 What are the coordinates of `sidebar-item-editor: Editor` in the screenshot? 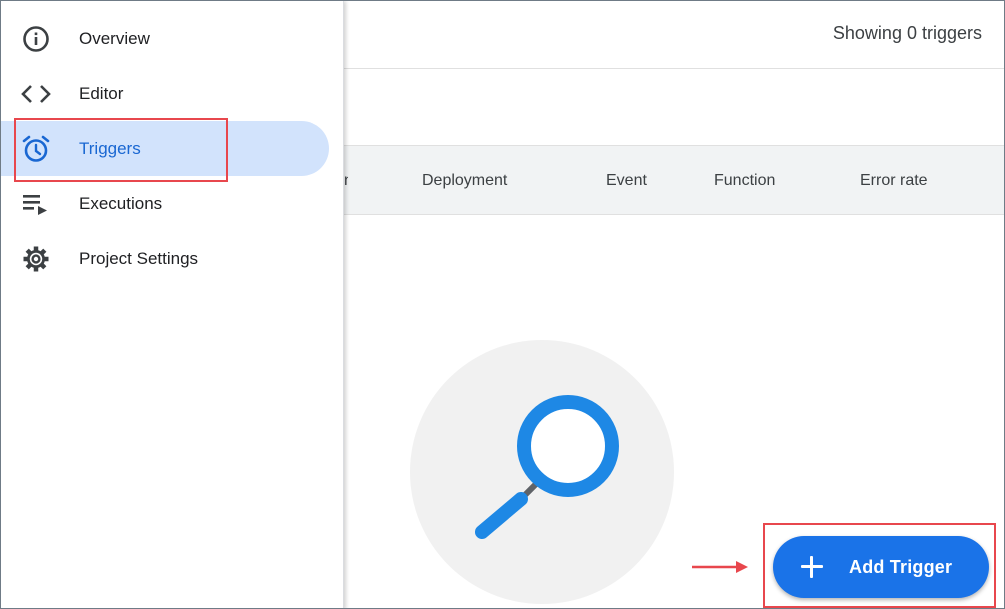 It's located at (165, 93).